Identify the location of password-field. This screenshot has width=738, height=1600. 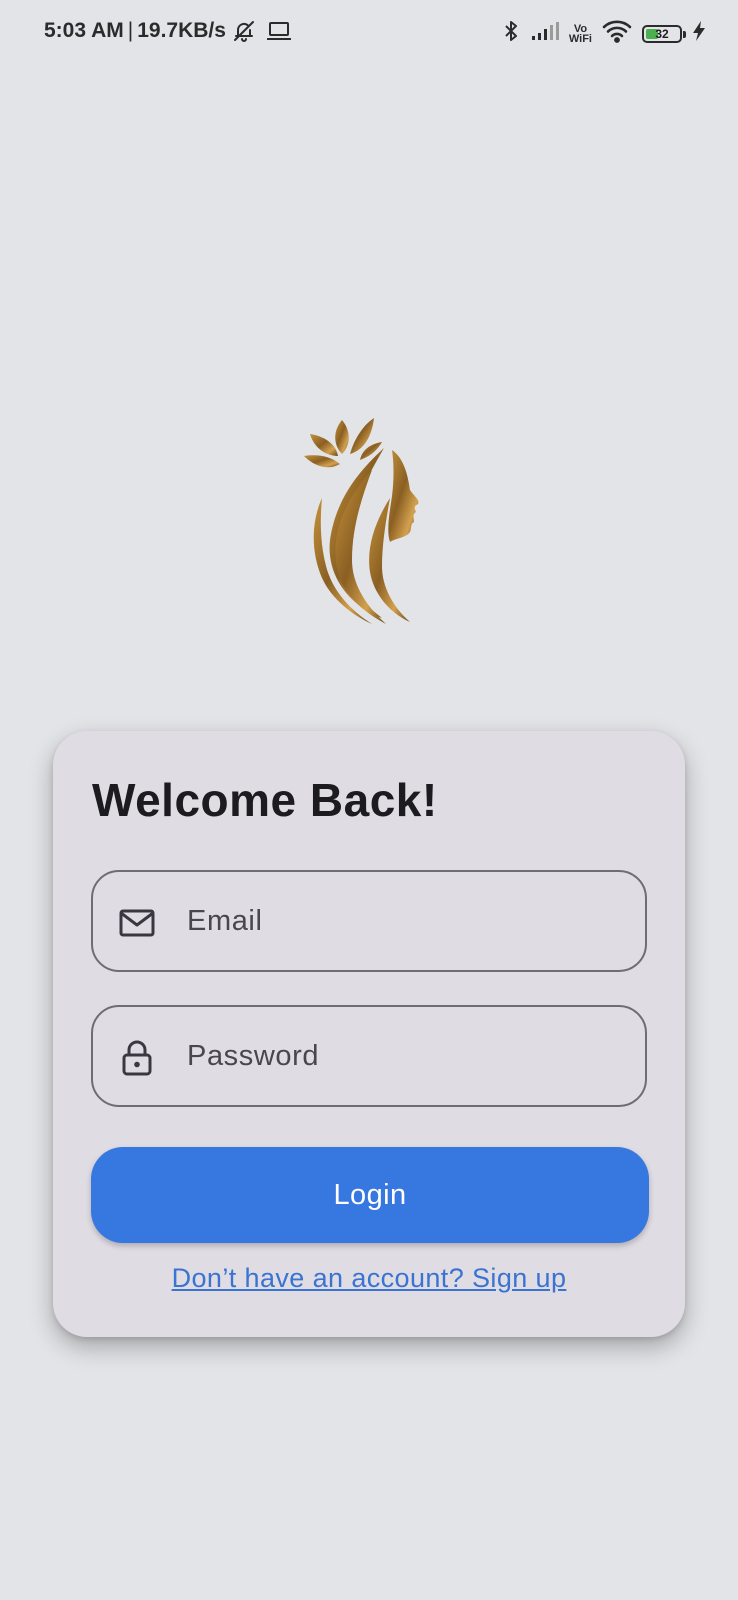
(369, 1056).